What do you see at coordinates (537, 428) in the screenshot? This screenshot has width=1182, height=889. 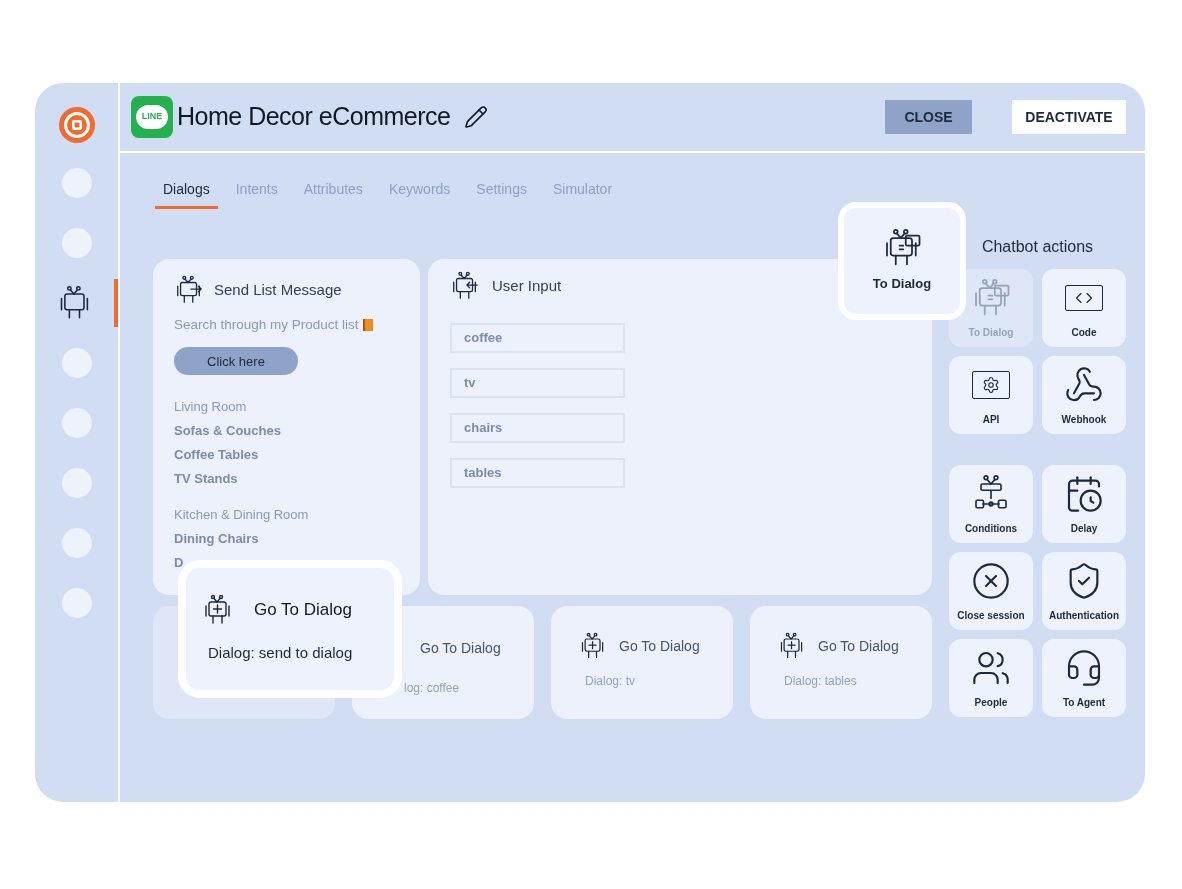 I see `option-field: chairs` at bounding box center [537, 428].